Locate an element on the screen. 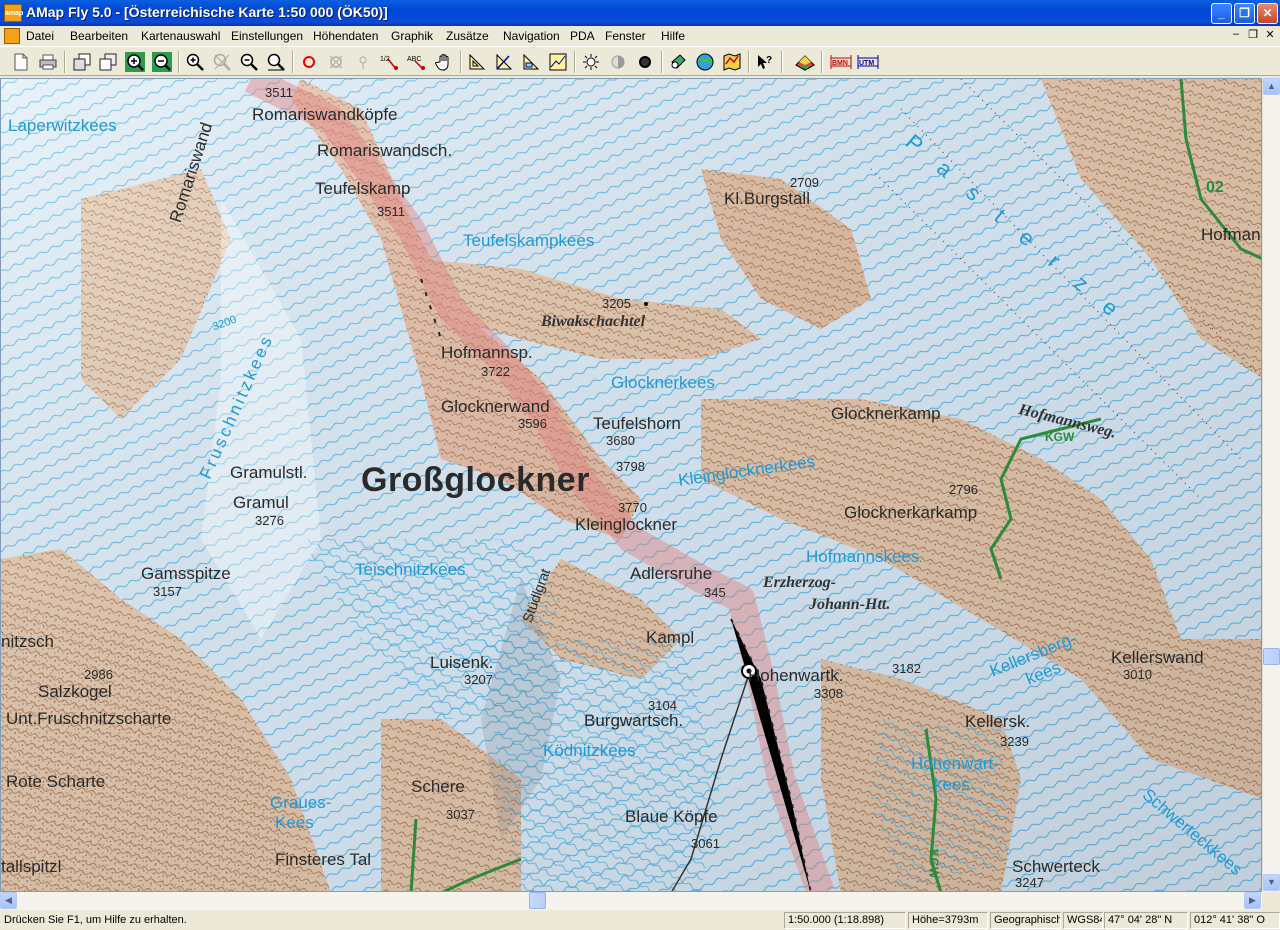 The width and height of the screenshot is (1280, 930). peak-label: Teufelskamp is located at coordinates (363, 188).